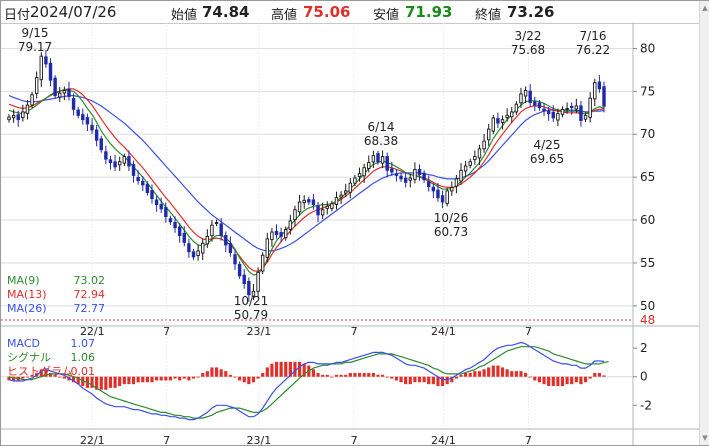  I want to click on annotation-value: 79.17, so click(35, 47).